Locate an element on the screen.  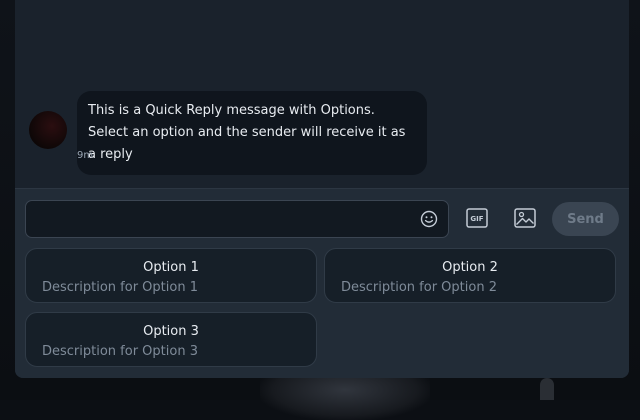
send-button: Send is located at coordinates (585, 219).